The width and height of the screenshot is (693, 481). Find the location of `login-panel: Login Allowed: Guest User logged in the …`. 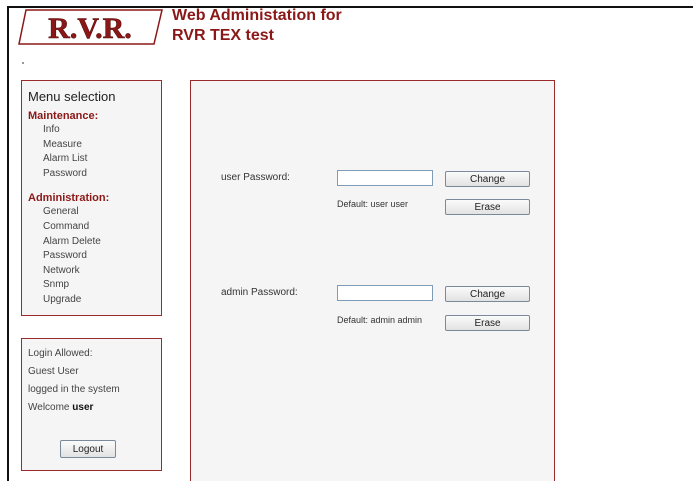

login-panel: Login Allowed: Guest User logged in the … is located at coordinates (91, 404).